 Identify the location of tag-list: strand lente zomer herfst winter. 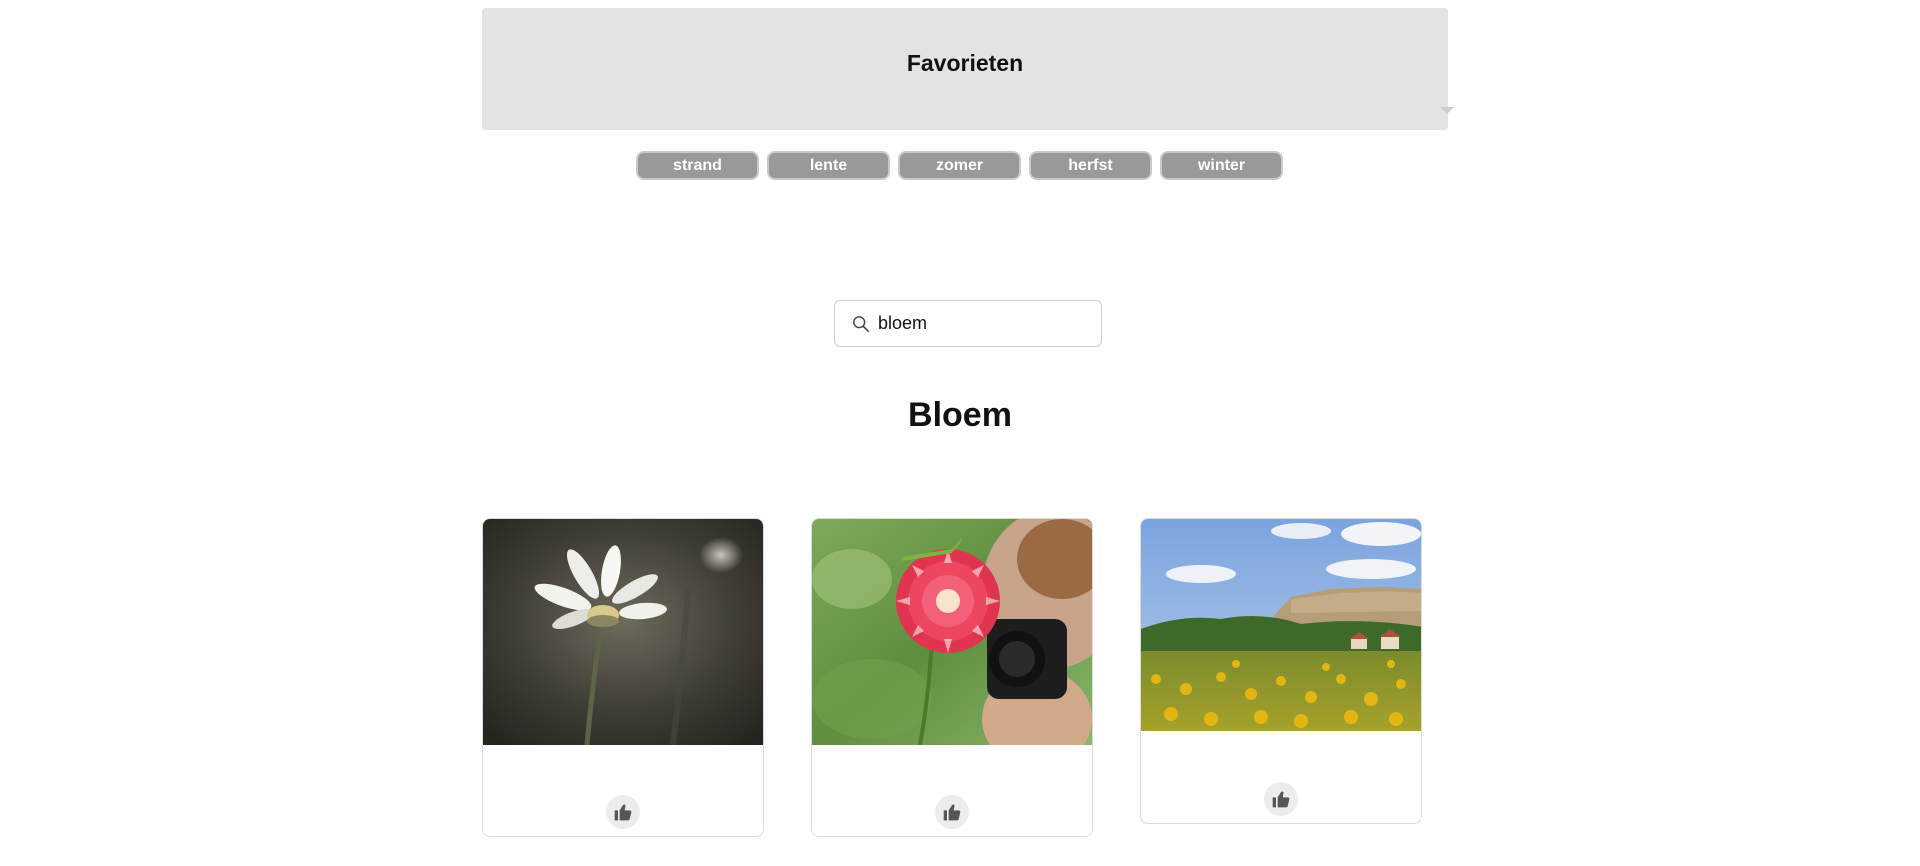
(959, 165).